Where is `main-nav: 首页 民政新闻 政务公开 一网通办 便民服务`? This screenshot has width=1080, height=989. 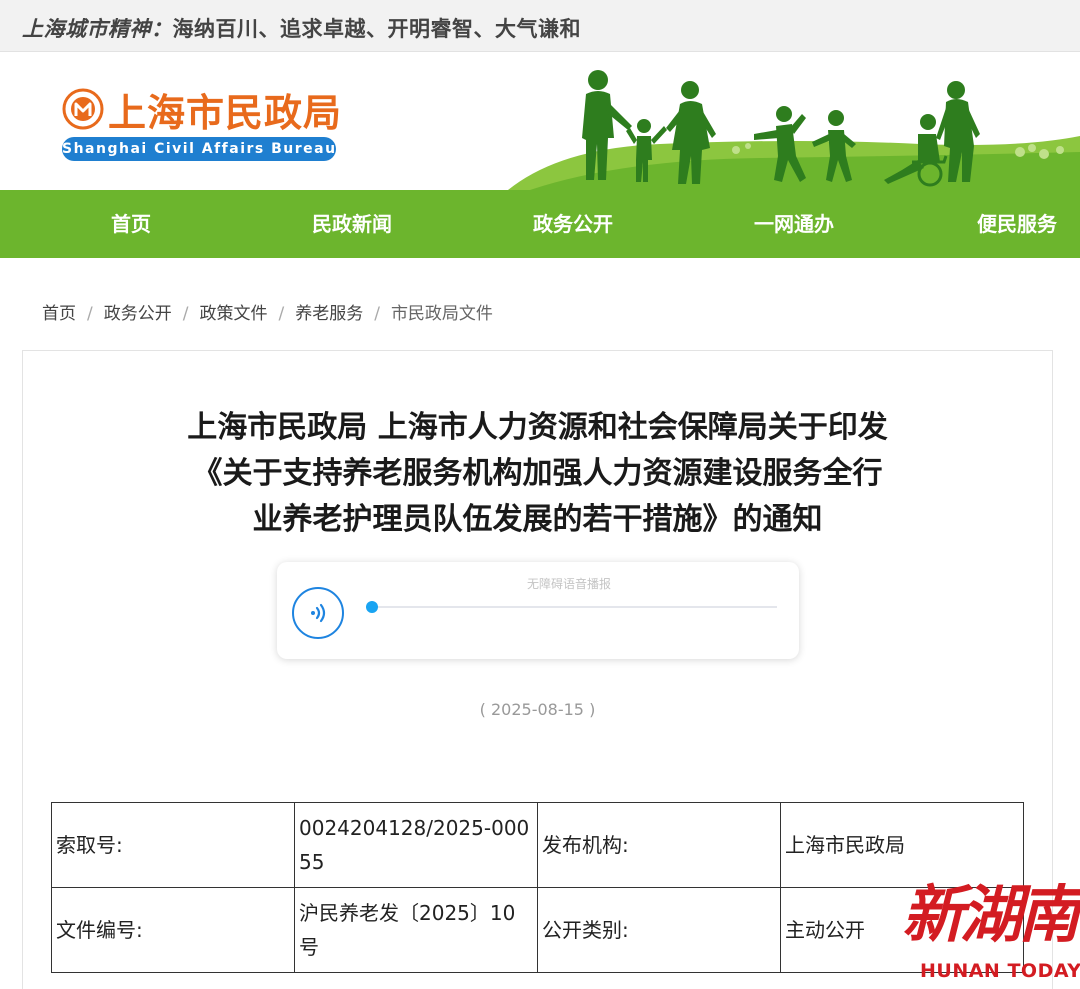 main-nav: 首页 民政新闻 政务公开 一网通办 便民服务 is located at coordinates (540, 224).